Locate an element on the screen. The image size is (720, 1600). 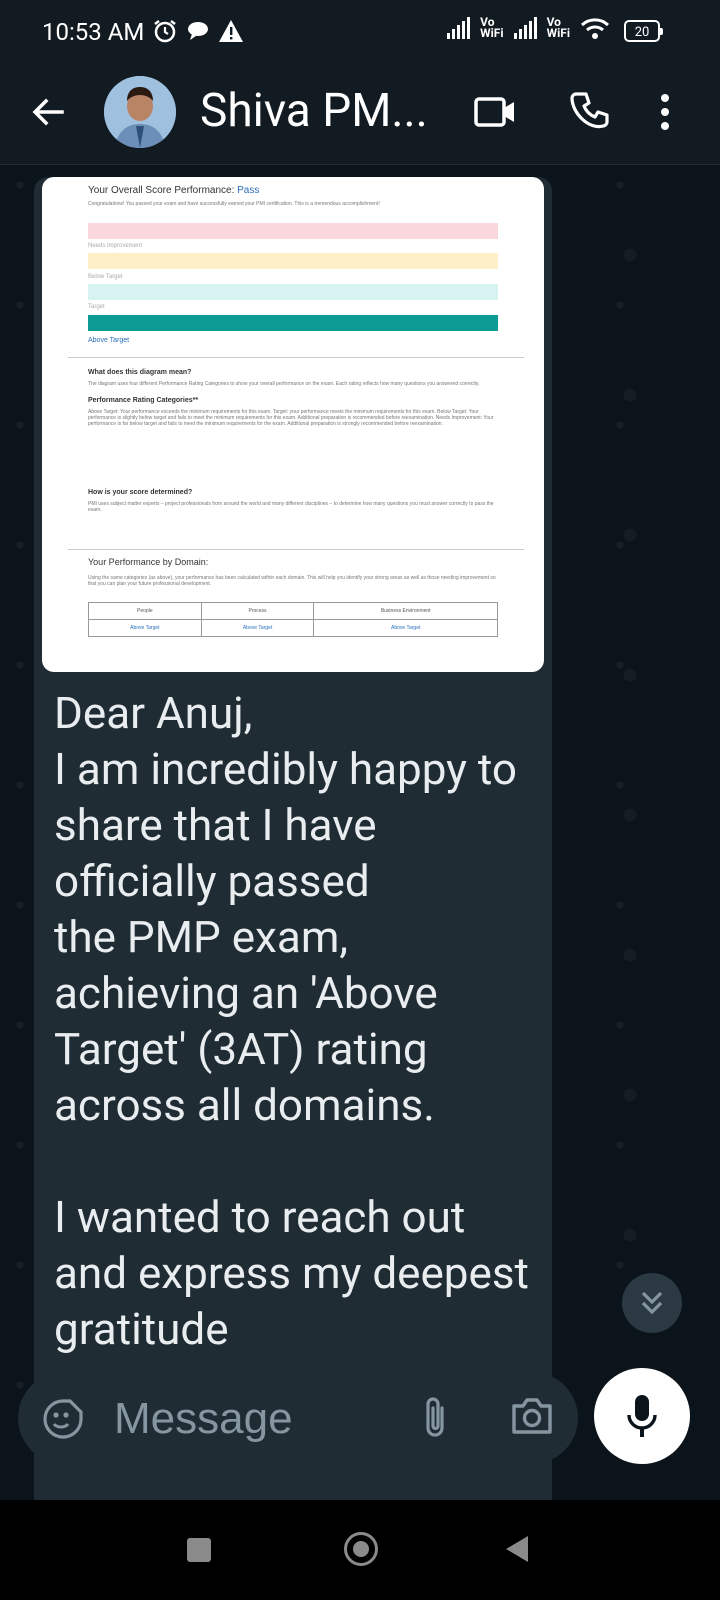
camera-icon is located at coordinates (532, 1416).